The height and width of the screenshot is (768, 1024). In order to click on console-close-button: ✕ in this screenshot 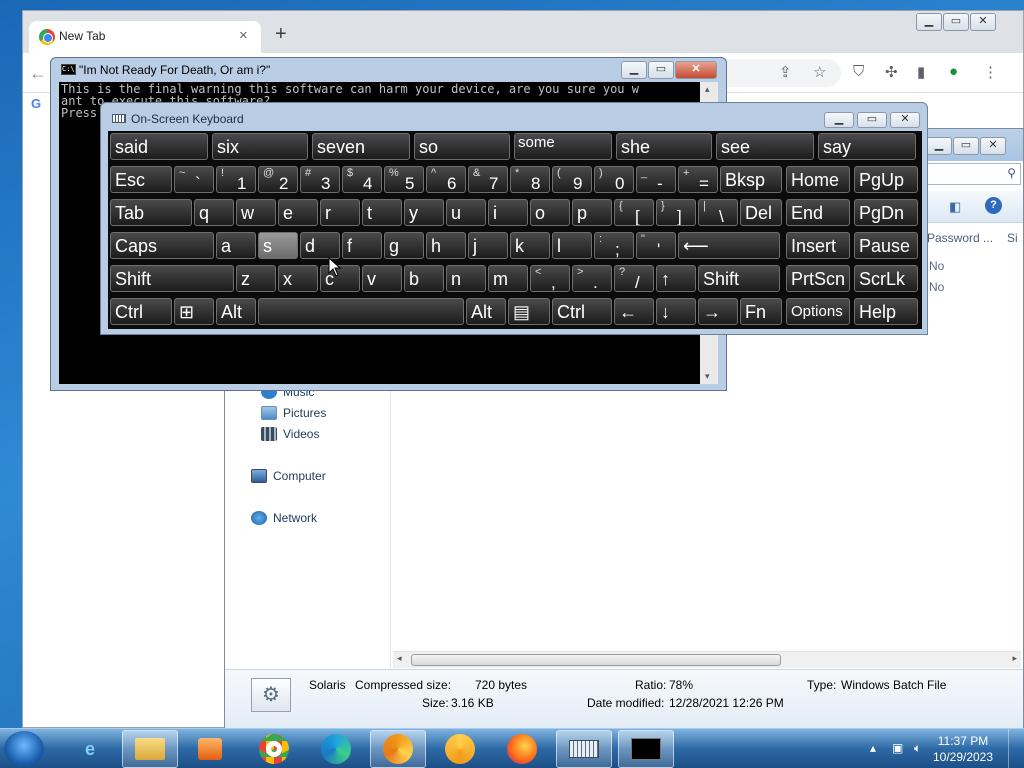, I will do `click(696, 70)`.